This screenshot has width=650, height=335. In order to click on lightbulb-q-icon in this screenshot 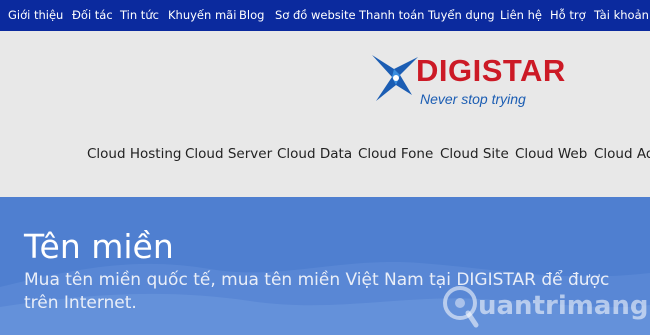, I will do `click(461, 307)`.